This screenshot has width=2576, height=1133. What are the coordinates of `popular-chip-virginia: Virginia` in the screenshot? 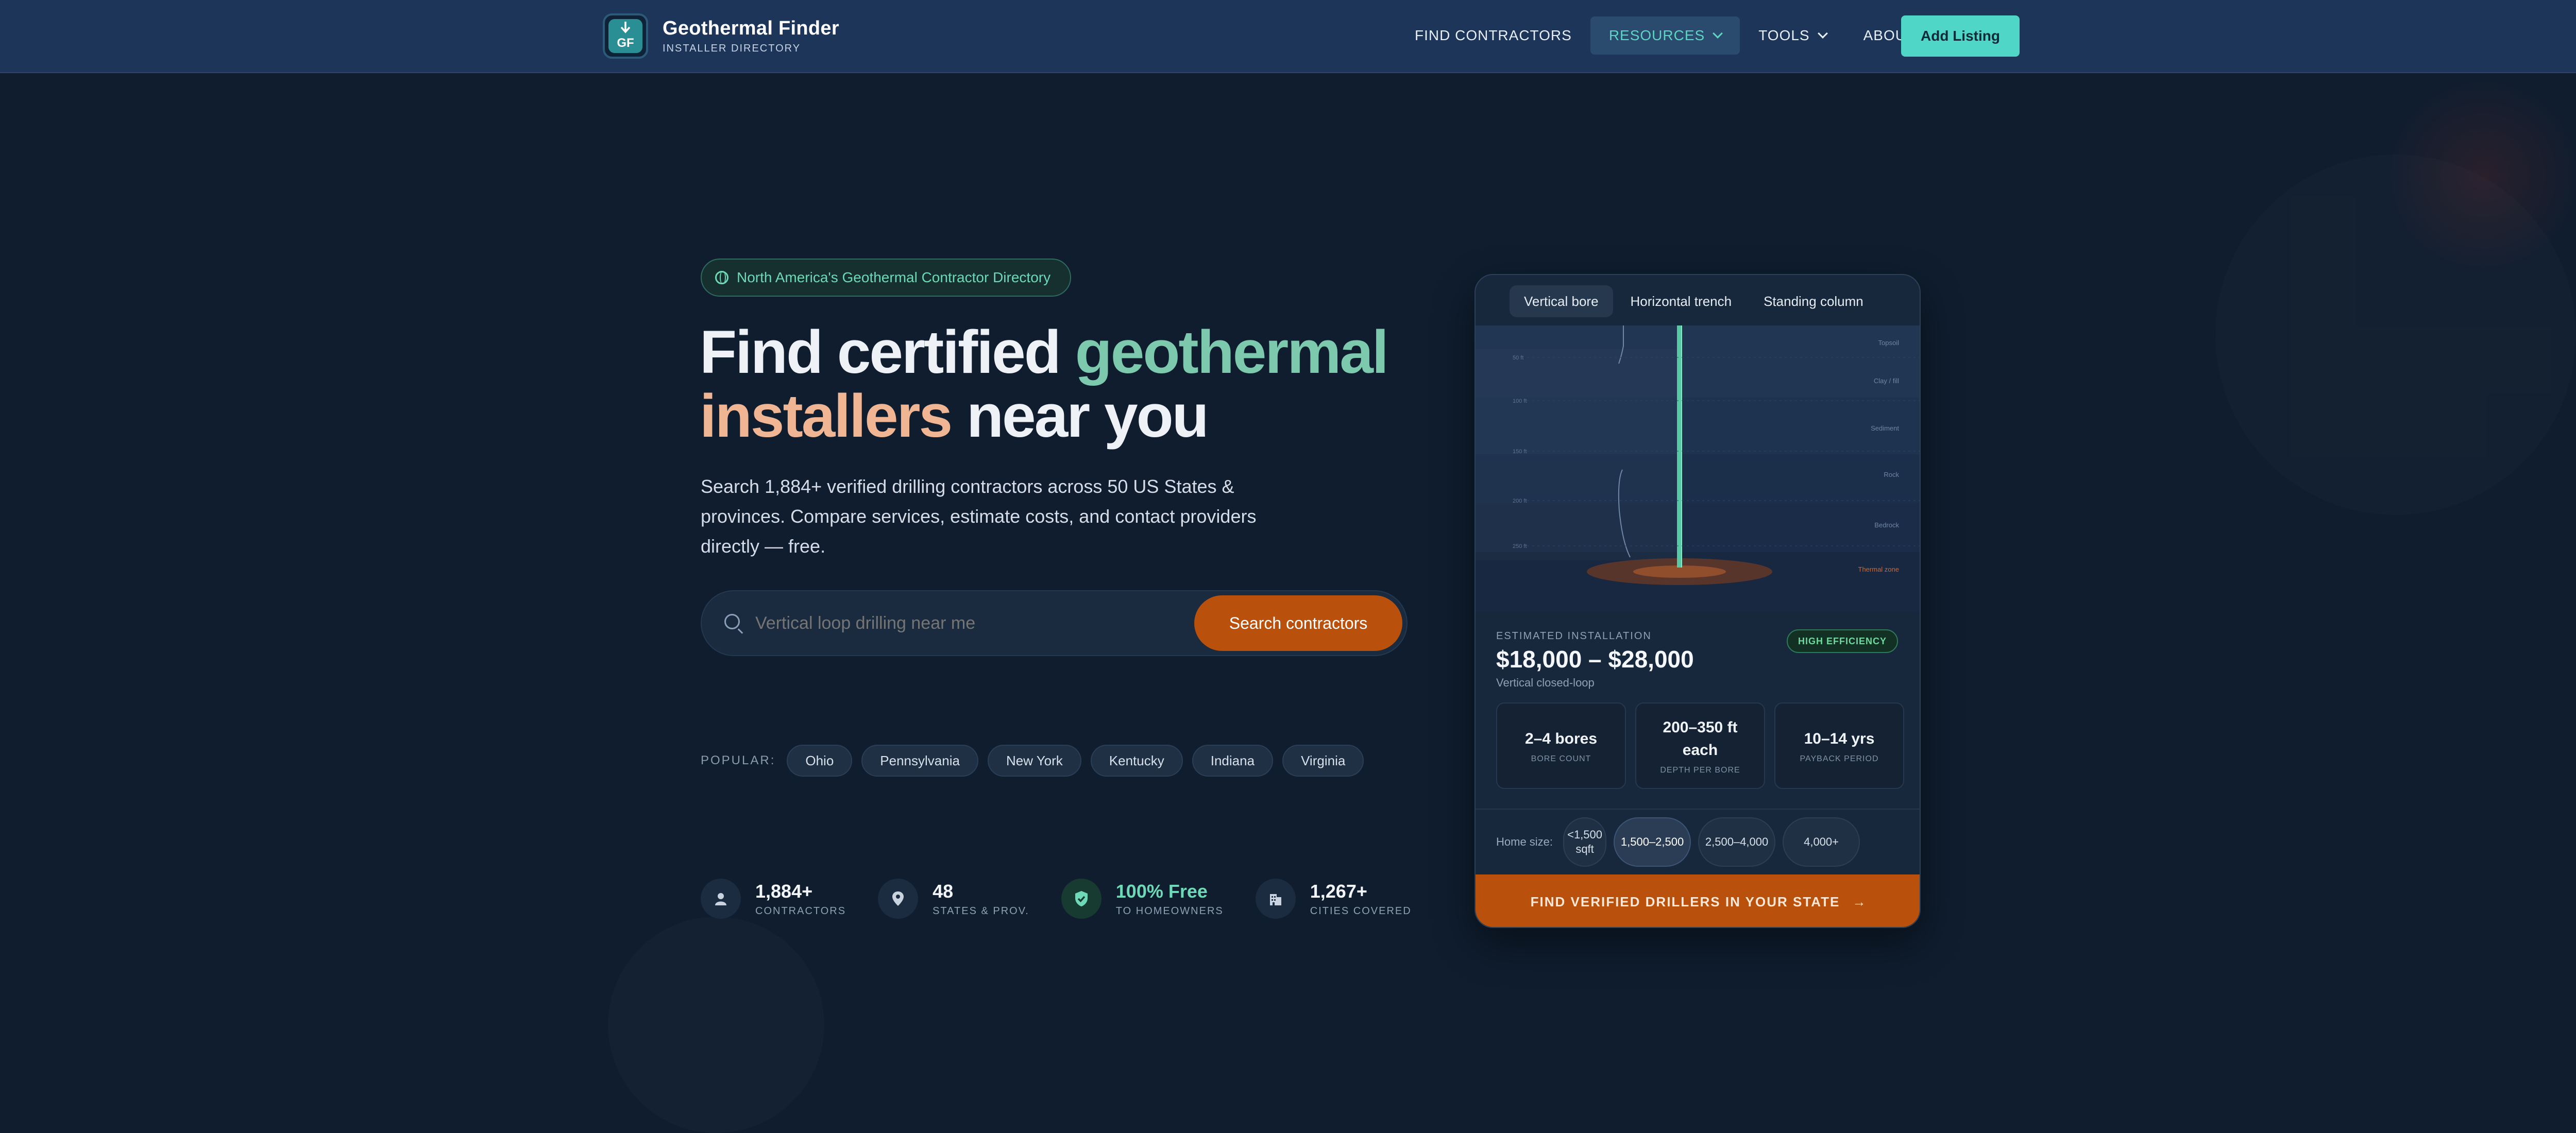 It's located at (1323, 761).